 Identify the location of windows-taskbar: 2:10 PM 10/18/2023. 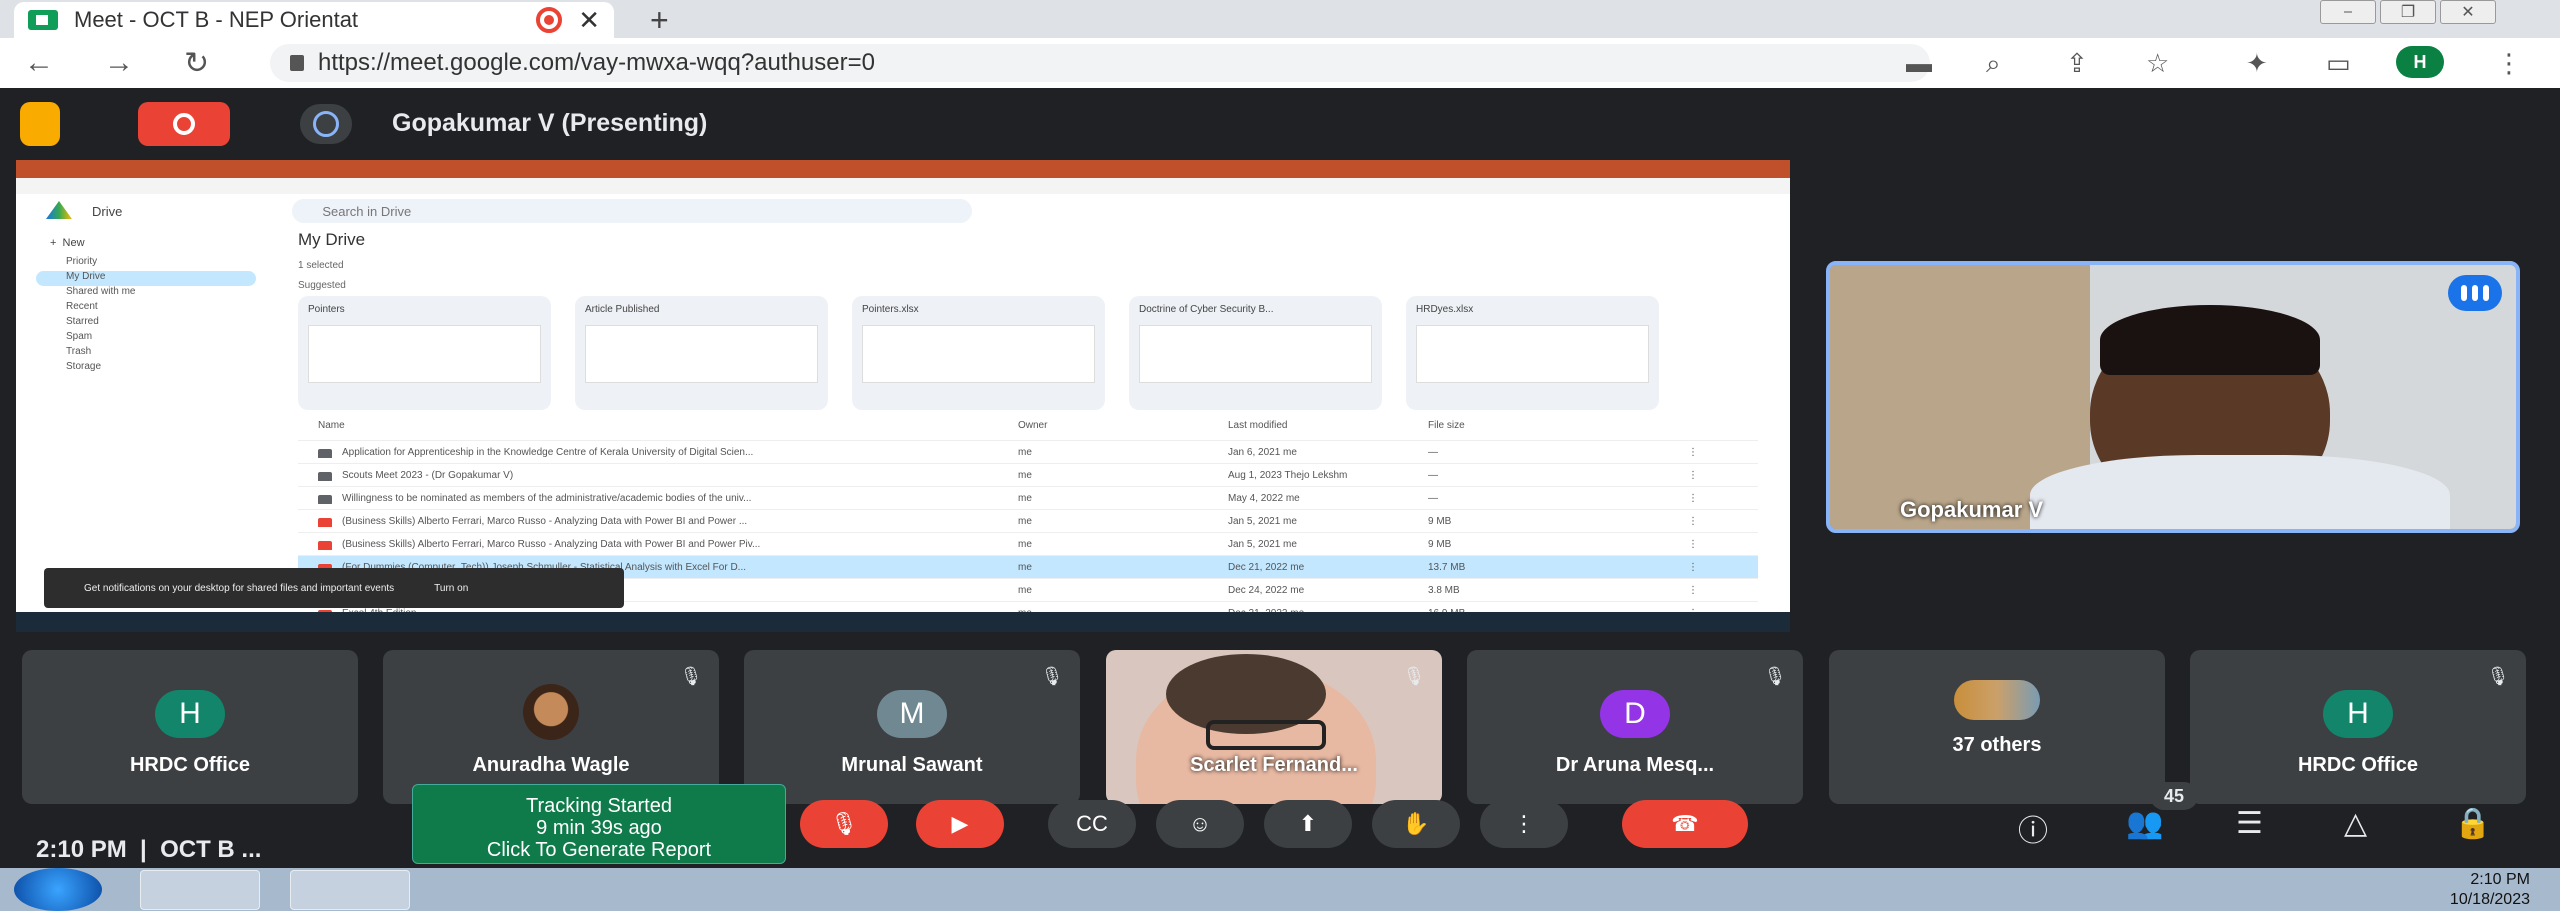
(1280, 889).